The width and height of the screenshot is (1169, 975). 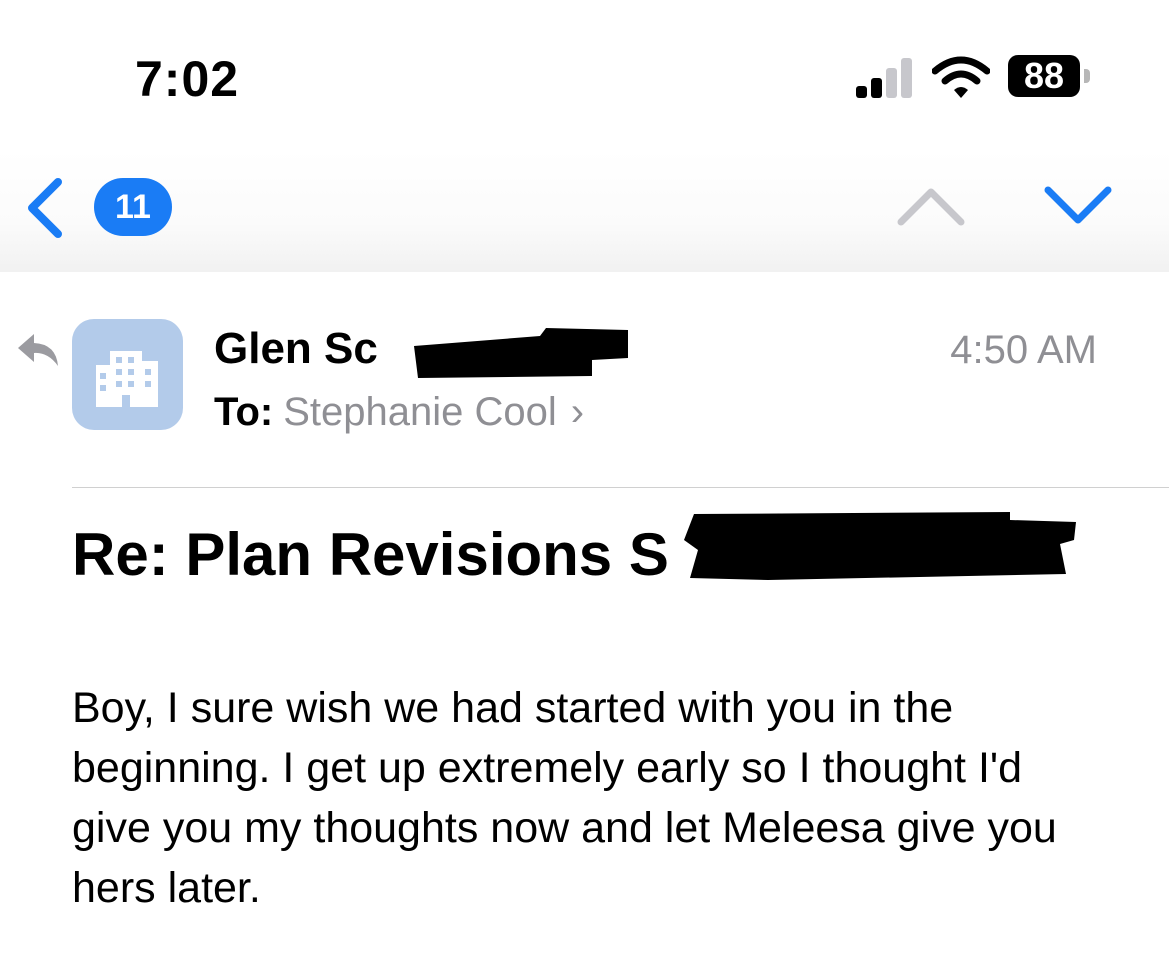 What do you see at coordinates (961, 77) in the screenshot?
I see `wifi-icon` at bounding box center [961, 77].